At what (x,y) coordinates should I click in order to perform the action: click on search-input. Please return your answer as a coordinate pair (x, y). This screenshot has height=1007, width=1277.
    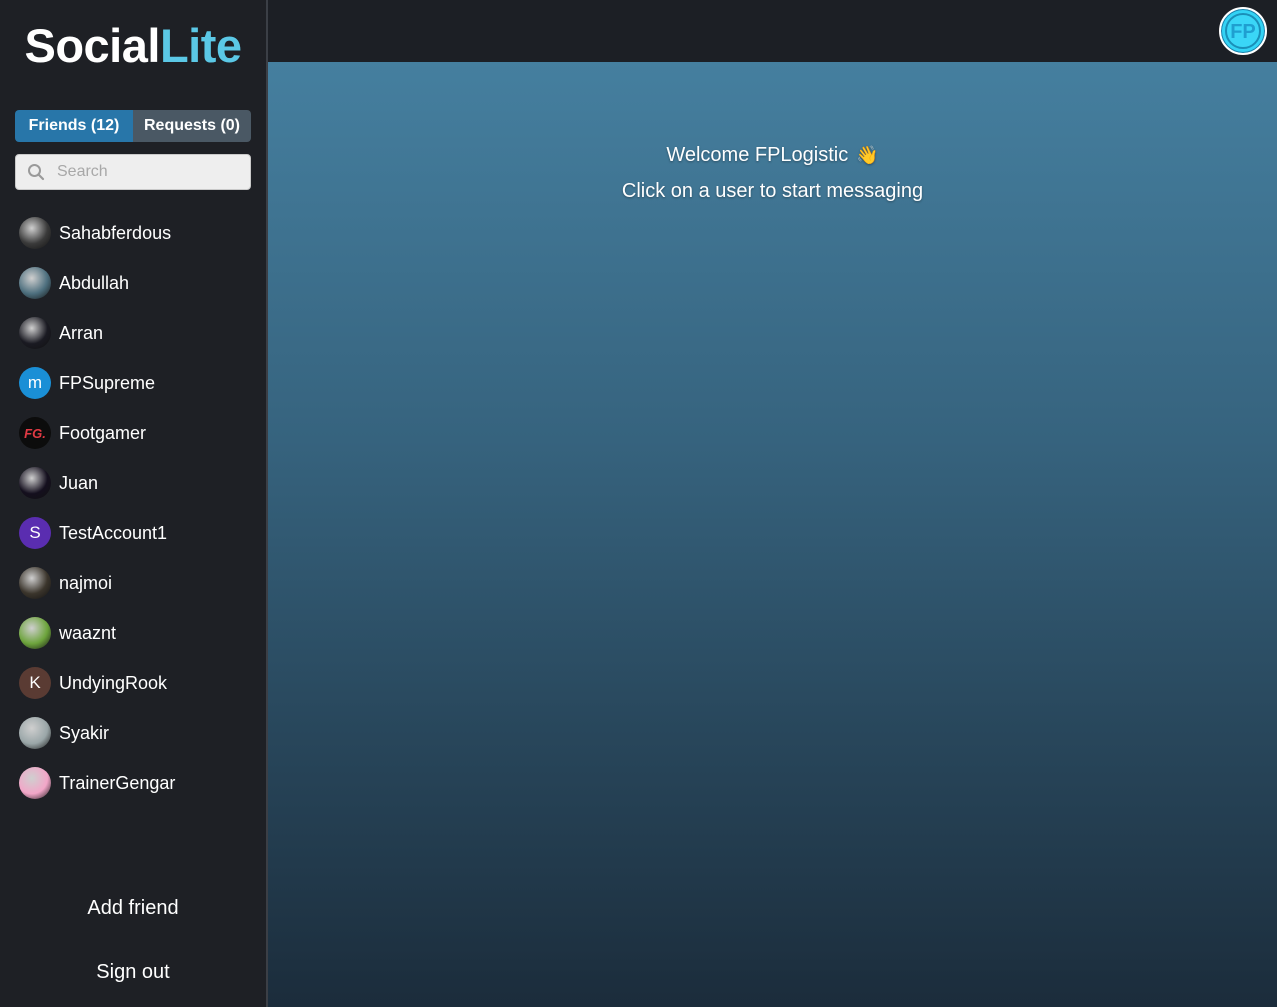
    Looking at the image, I should click on (147, 172).